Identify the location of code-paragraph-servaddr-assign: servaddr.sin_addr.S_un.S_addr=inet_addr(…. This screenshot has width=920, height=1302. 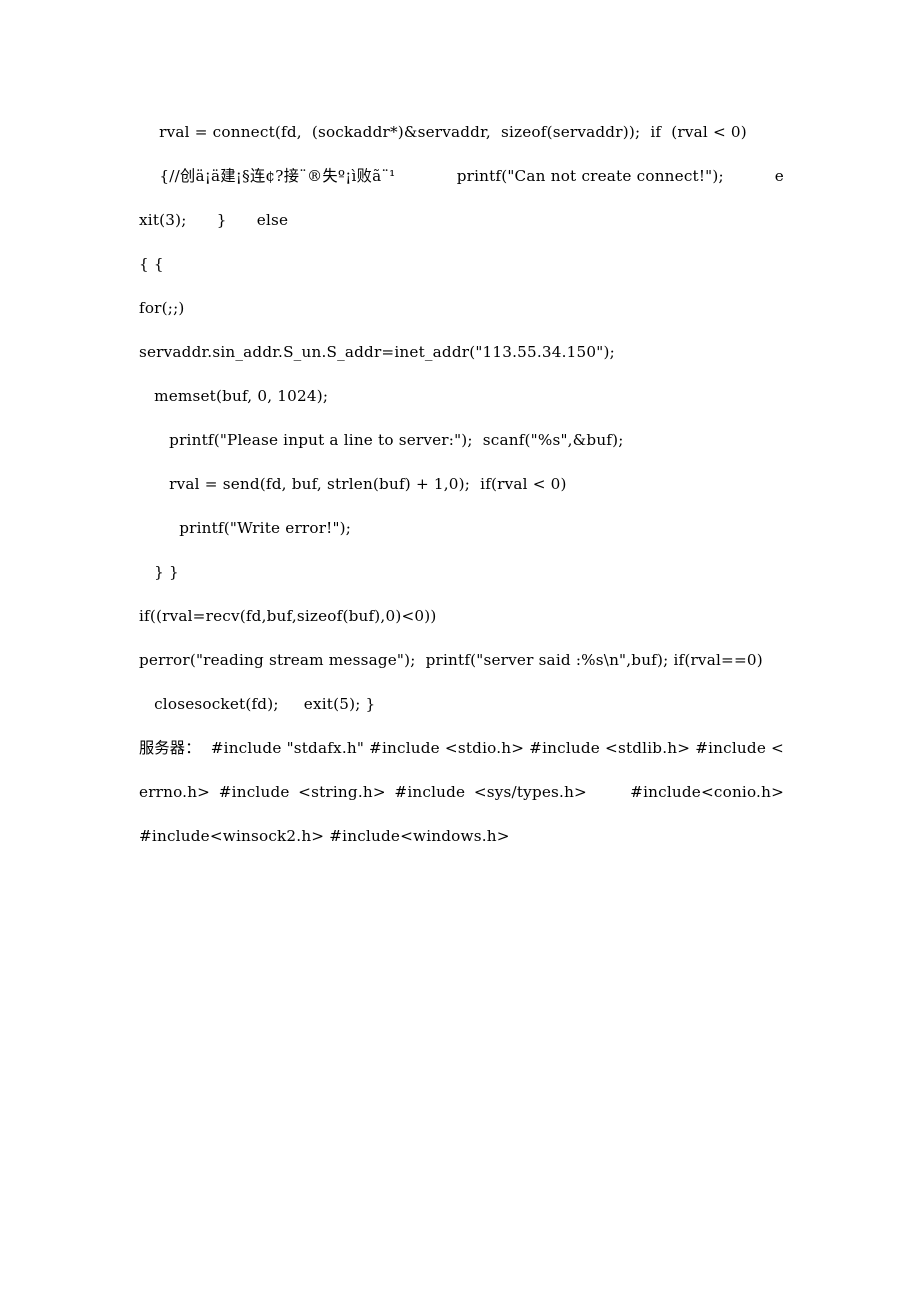
(377, 352).